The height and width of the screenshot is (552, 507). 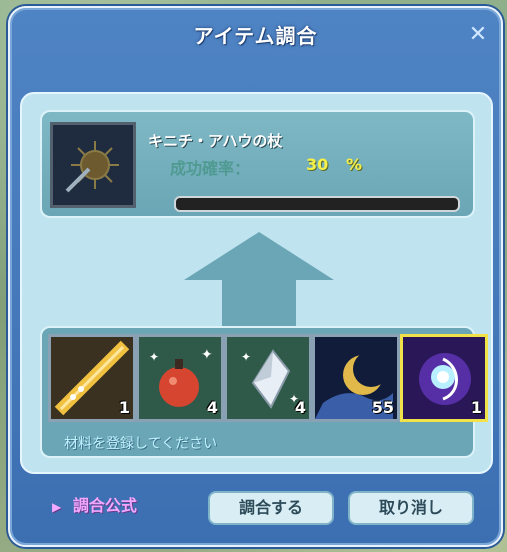 I want to click on register-materials-hint: 材料を登録してください, so click(x=141, y=444).